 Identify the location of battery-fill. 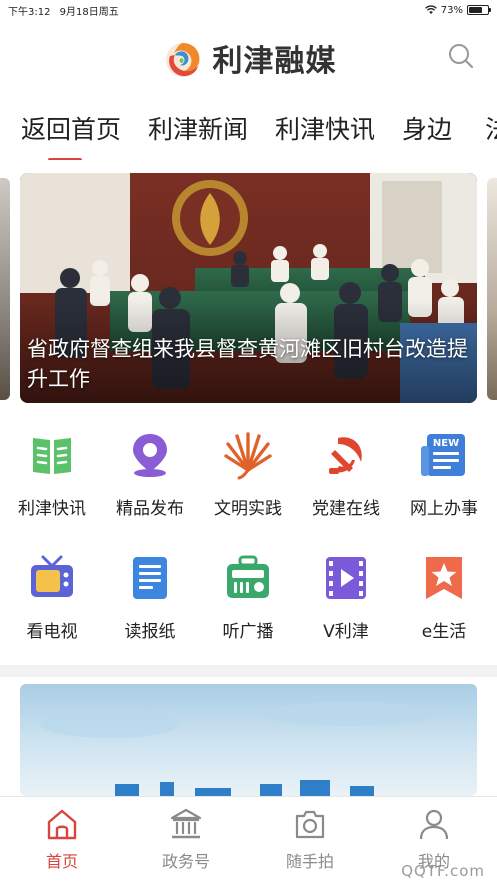
(476, 10).